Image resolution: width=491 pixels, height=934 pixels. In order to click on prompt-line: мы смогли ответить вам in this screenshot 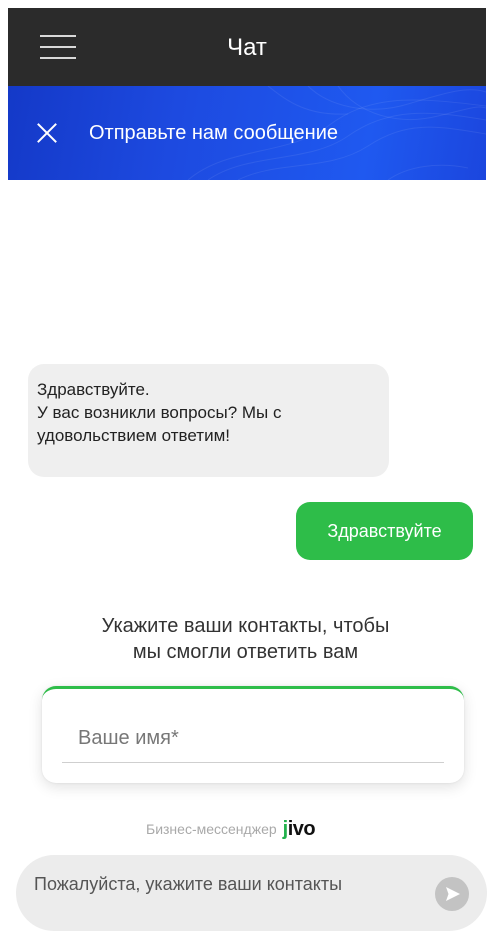, I will do `click(245, 652)`.